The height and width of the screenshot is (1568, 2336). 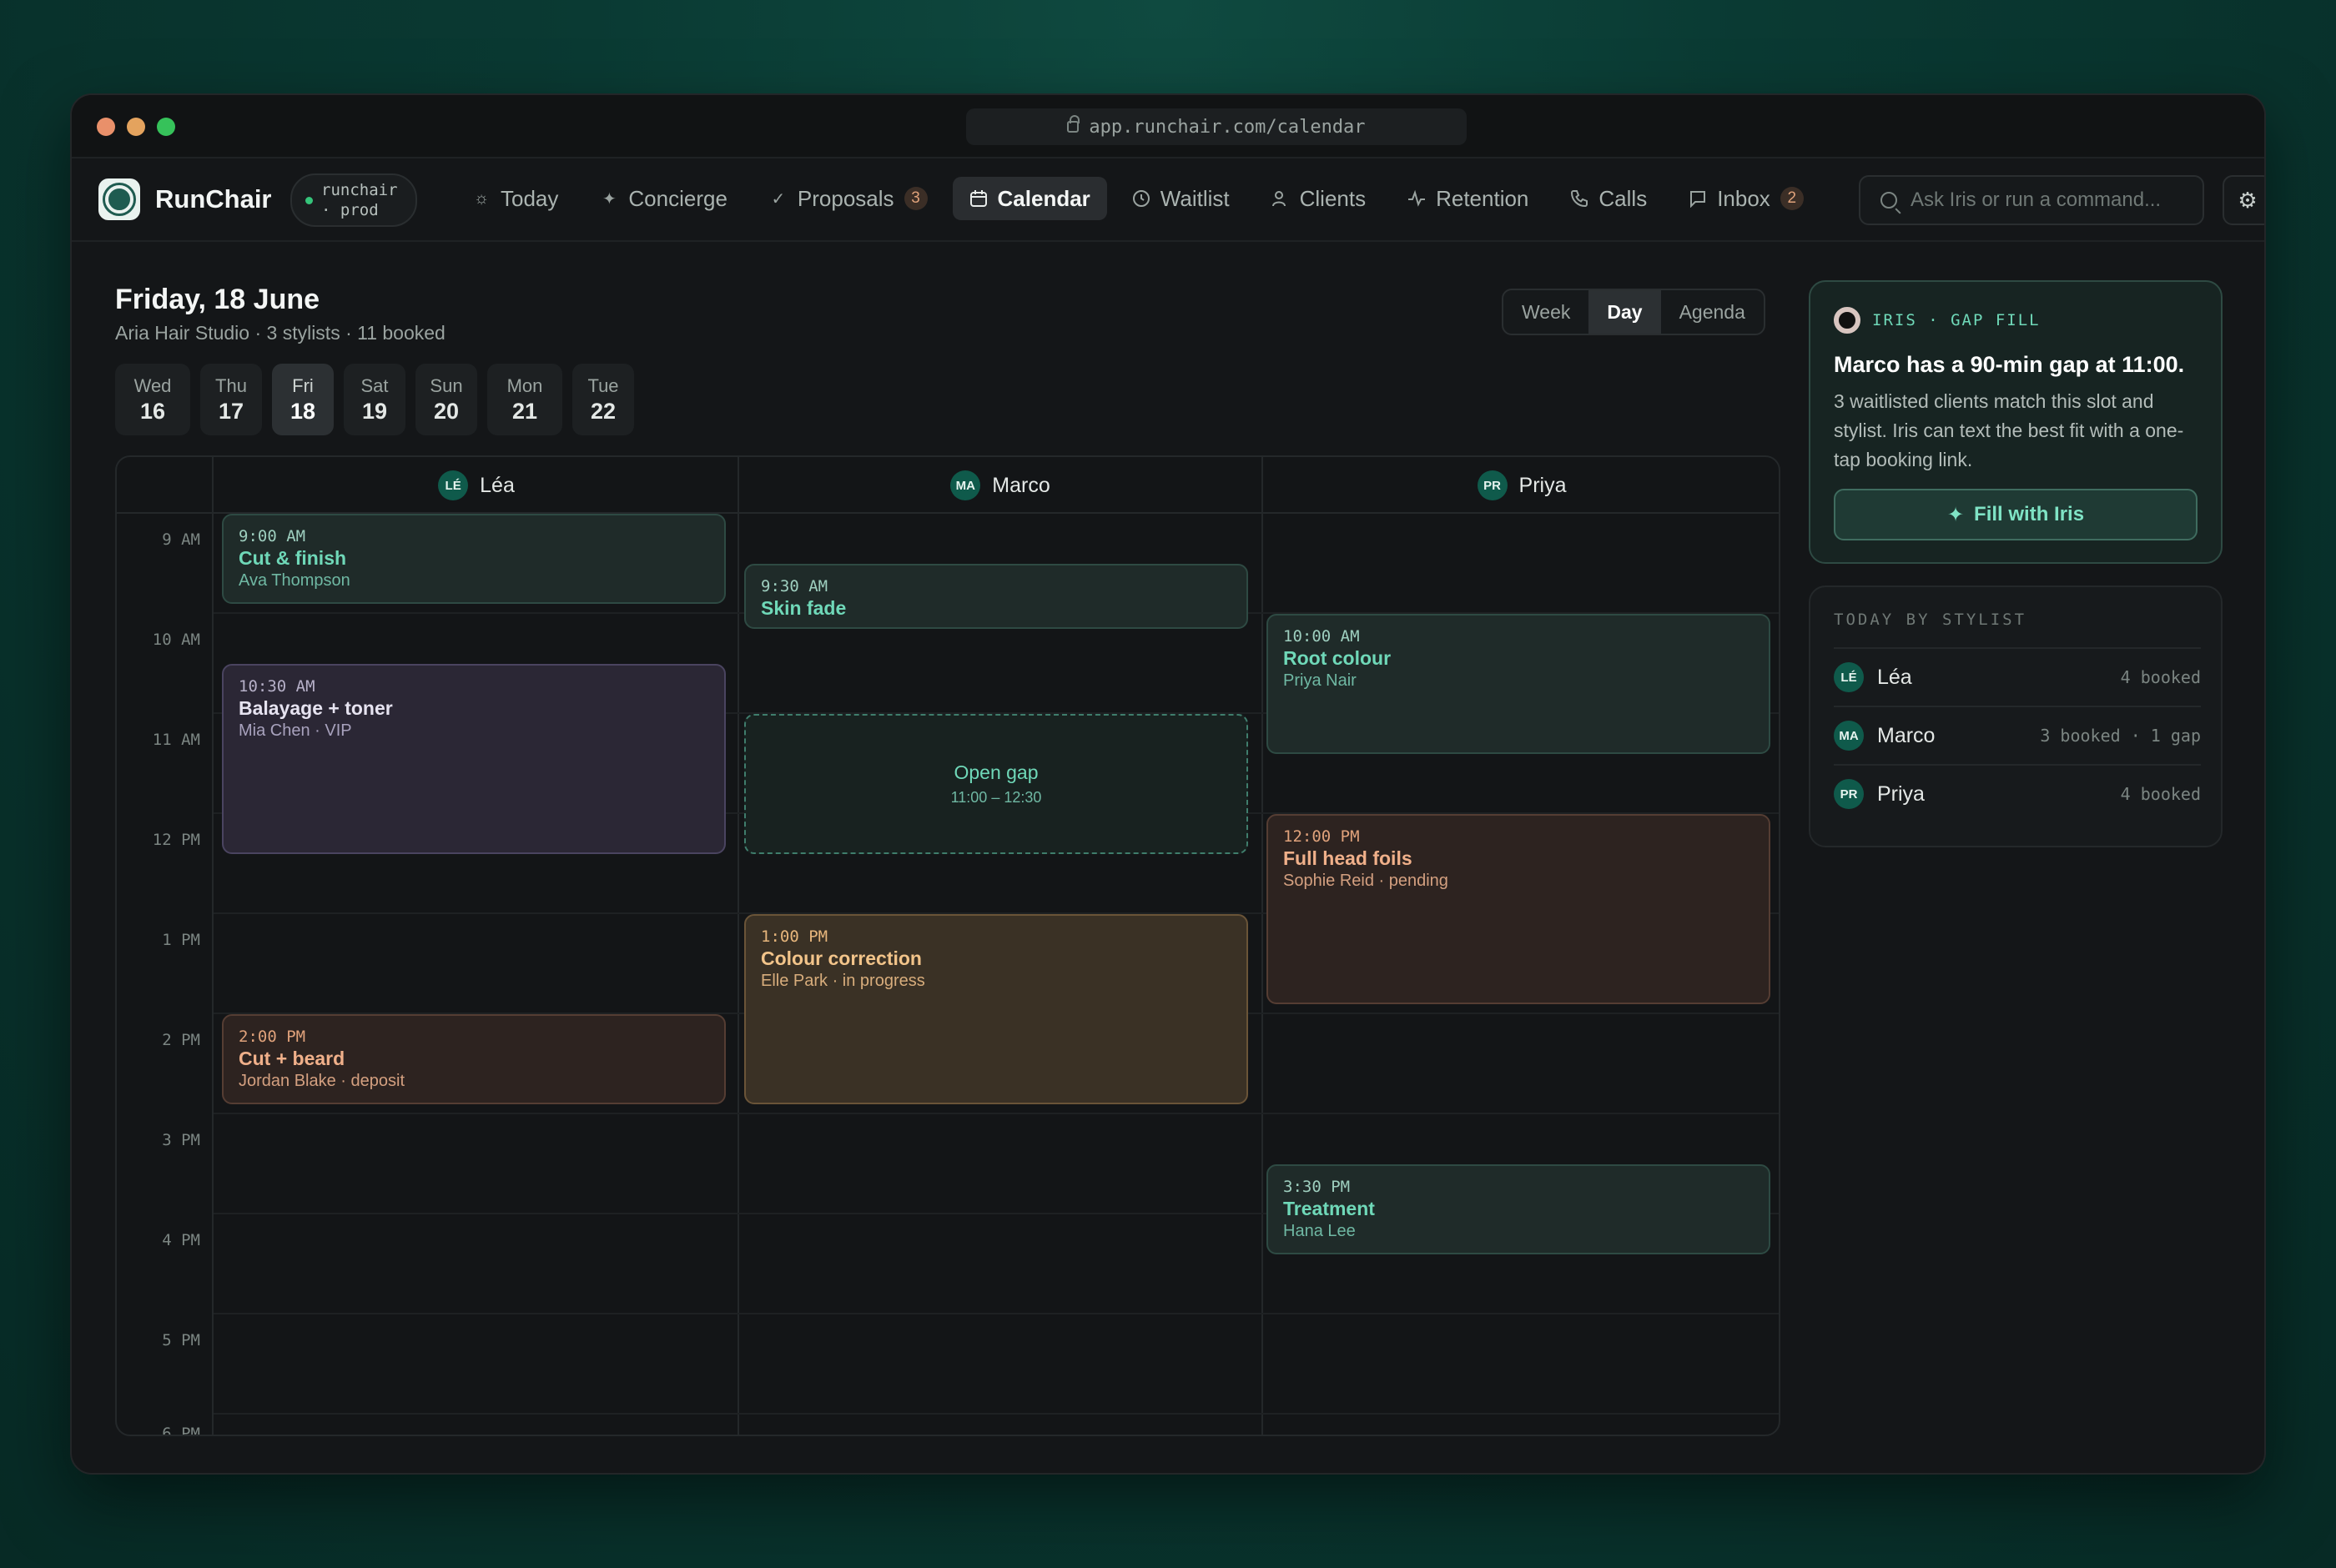 I want to click on stylist-header-lea: LÉ Léa, so click(x=476, y=485).